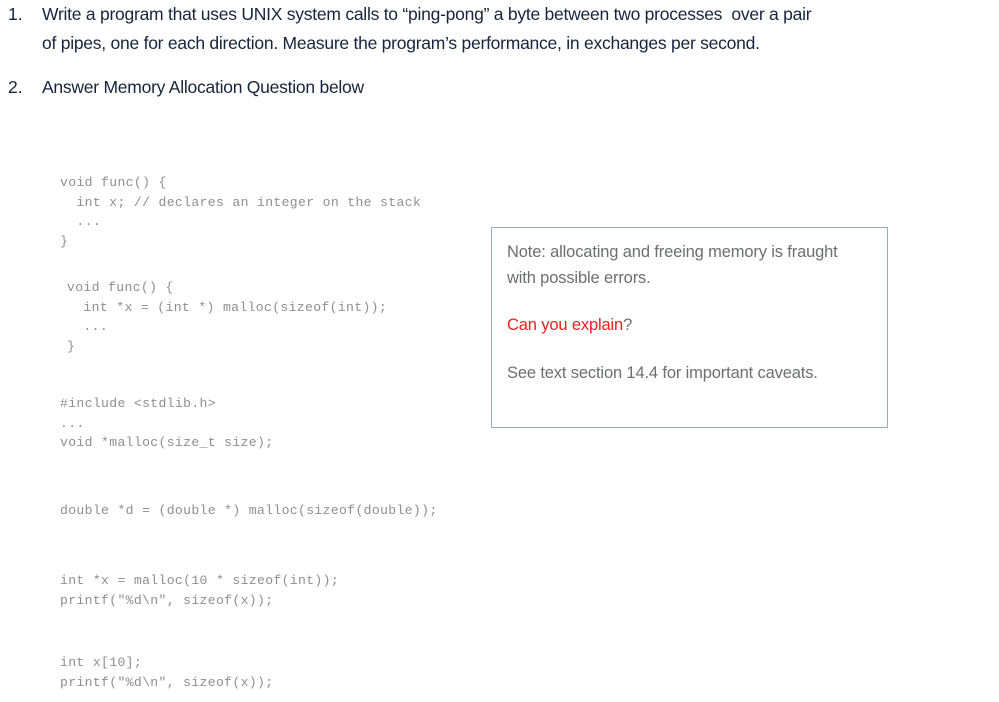 The width and height of the screenshot is (999, 702). Describe the element at coordinates (15, 87) in the screenshot. I see `question-number: 2.` at that location.